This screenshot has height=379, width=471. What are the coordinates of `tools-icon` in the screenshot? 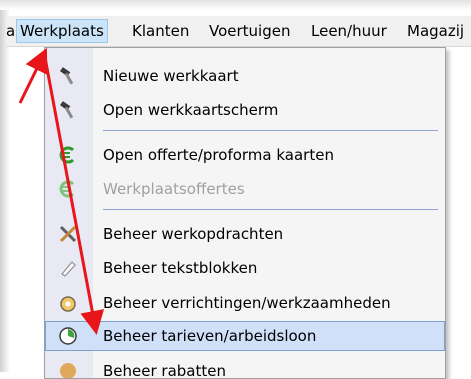 It's located at (68, 234).